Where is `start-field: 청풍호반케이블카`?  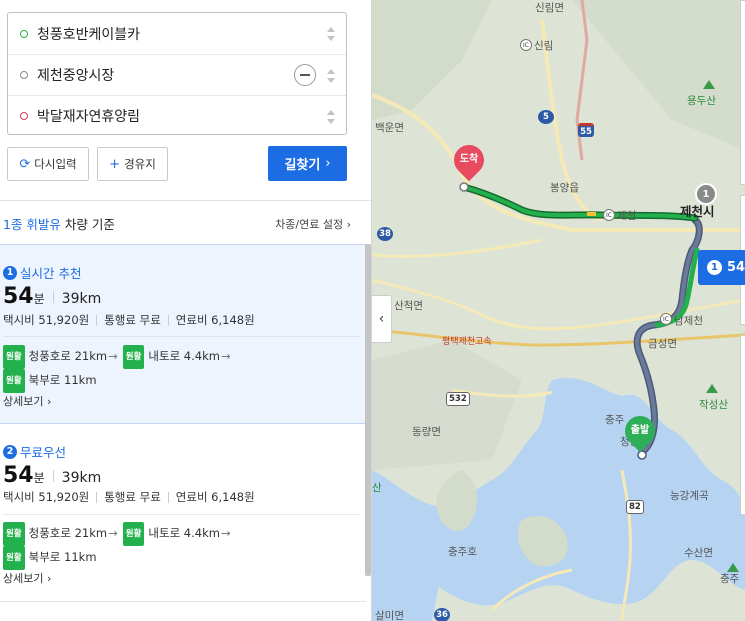 start-field: 청풍호반케이블카 is located at coordinates (177, 33).